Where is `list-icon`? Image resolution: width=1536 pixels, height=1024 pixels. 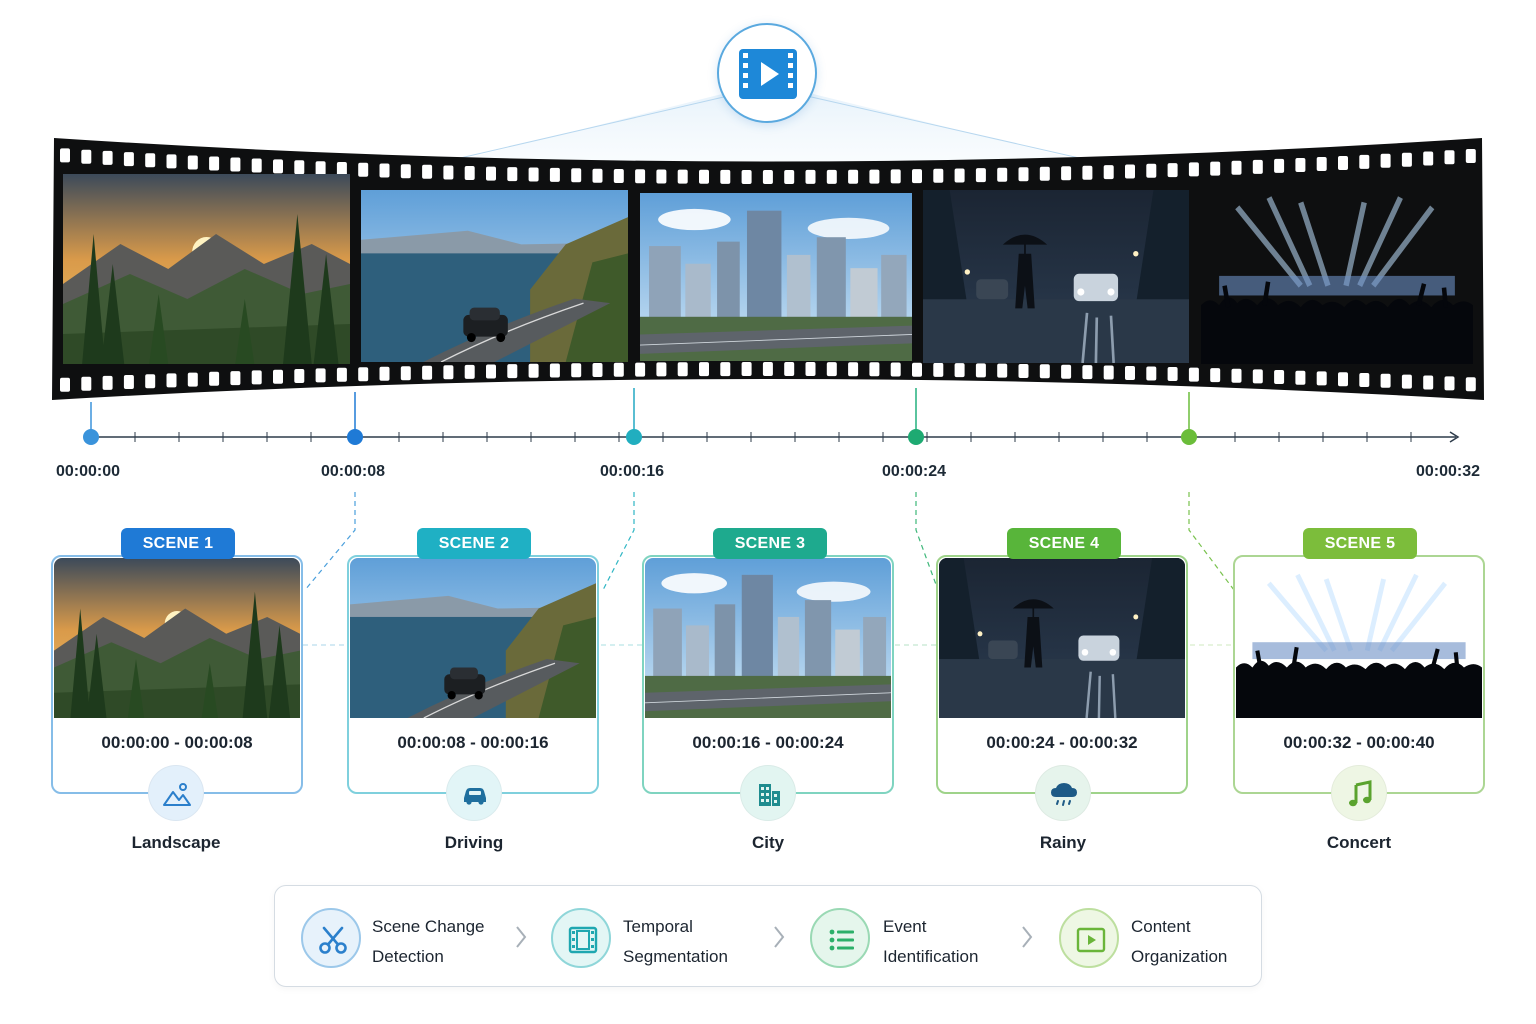 list-icon is located at coordinates (840, 938).